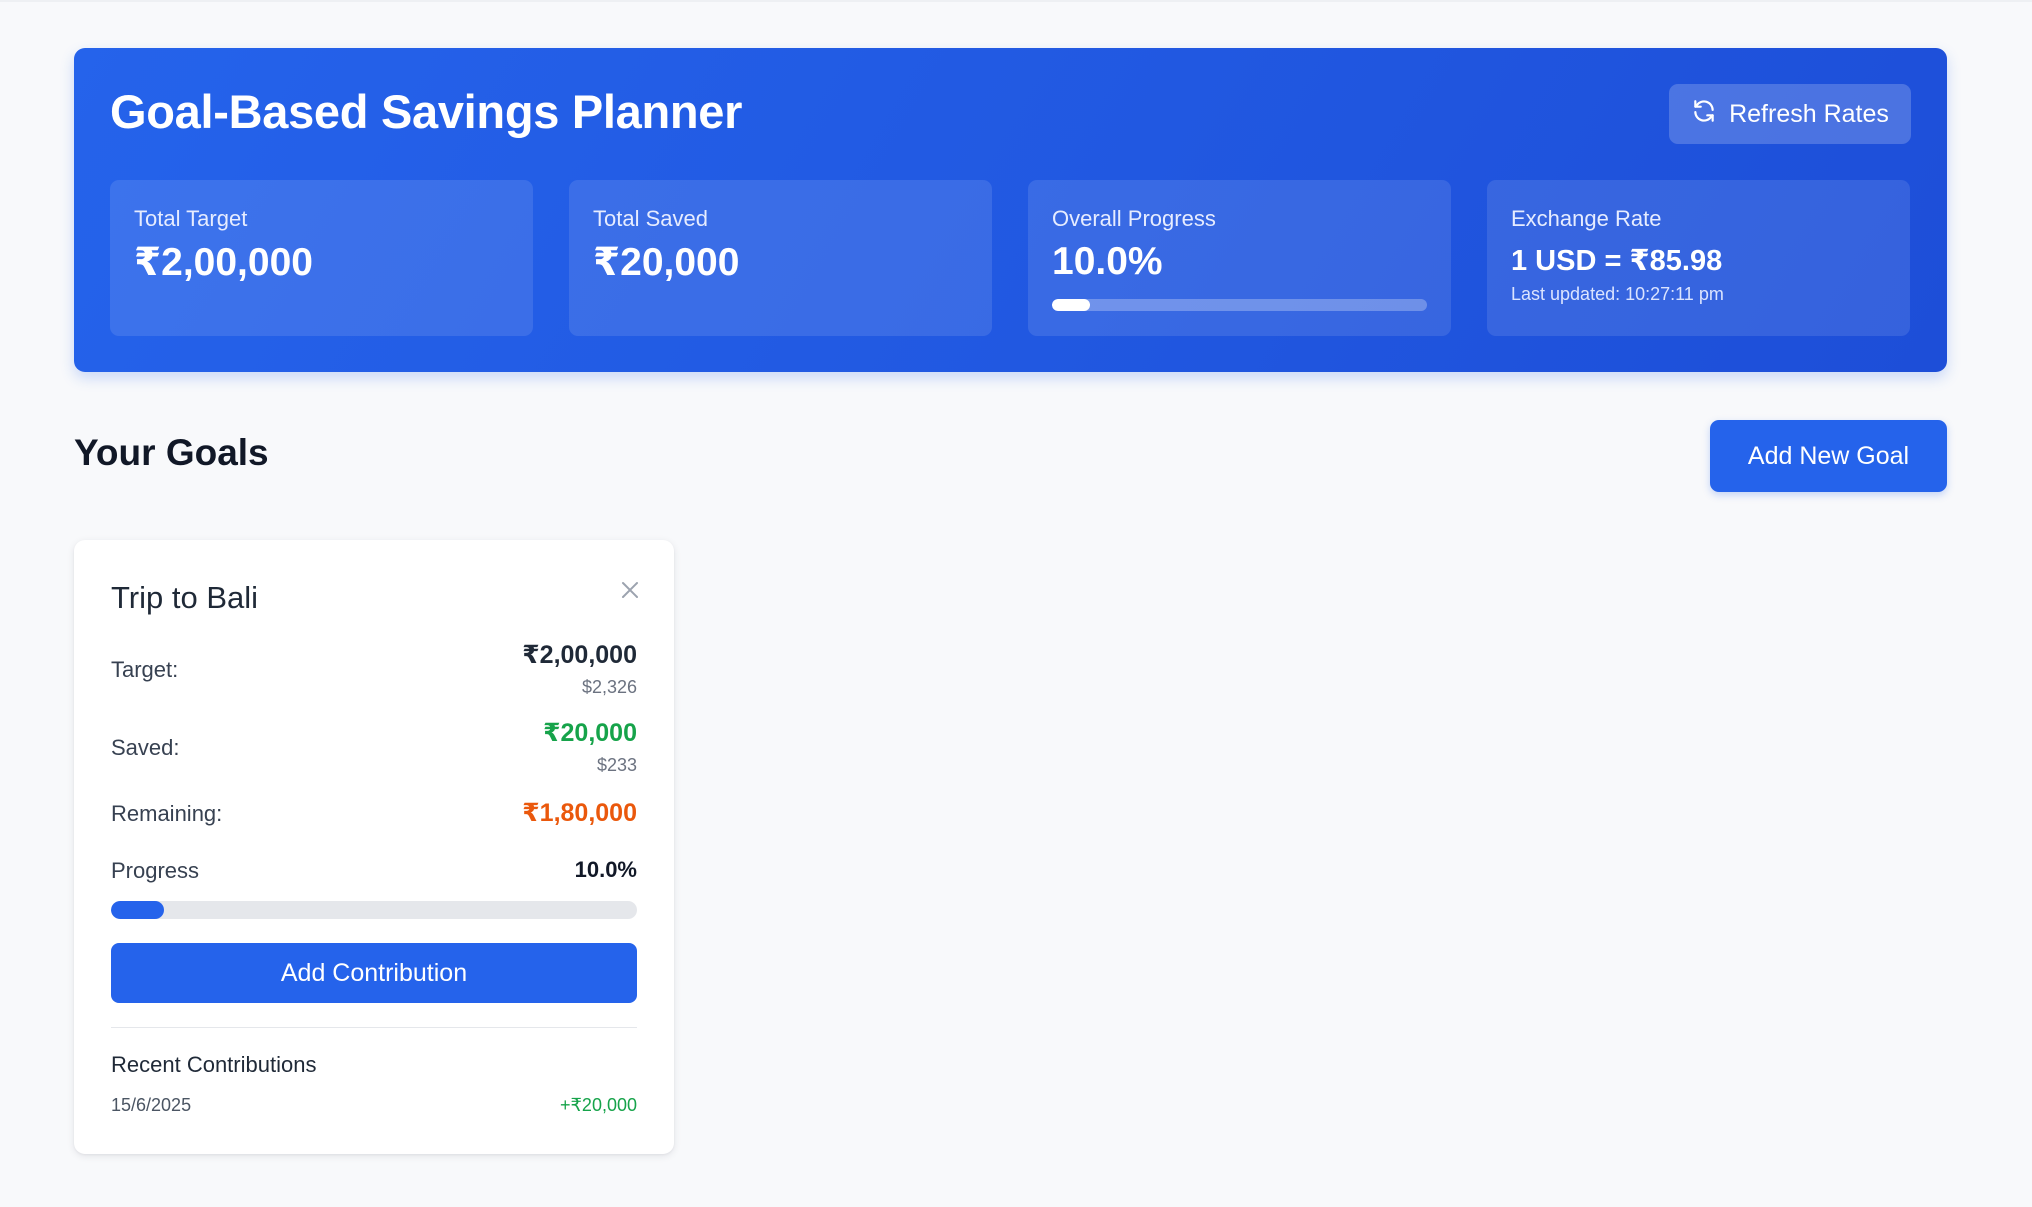 This screenshot has width=2032, height=1207. What do you see at coordinates (151, 1105) in the screenshot?
I see `contribution-date: 15/6/2025` at bounding box center [151, 1105].